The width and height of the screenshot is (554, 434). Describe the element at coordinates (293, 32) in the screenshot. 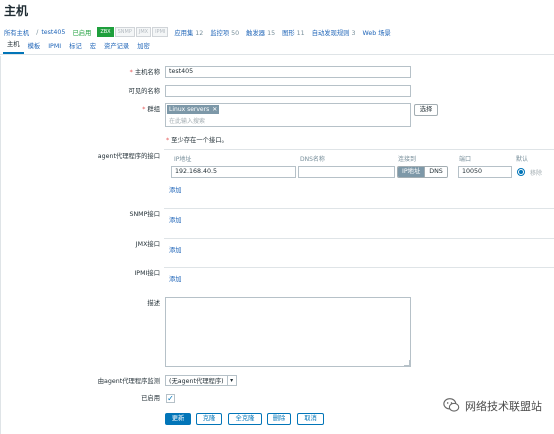

I see `link-graphs: 图形 11` at that location.